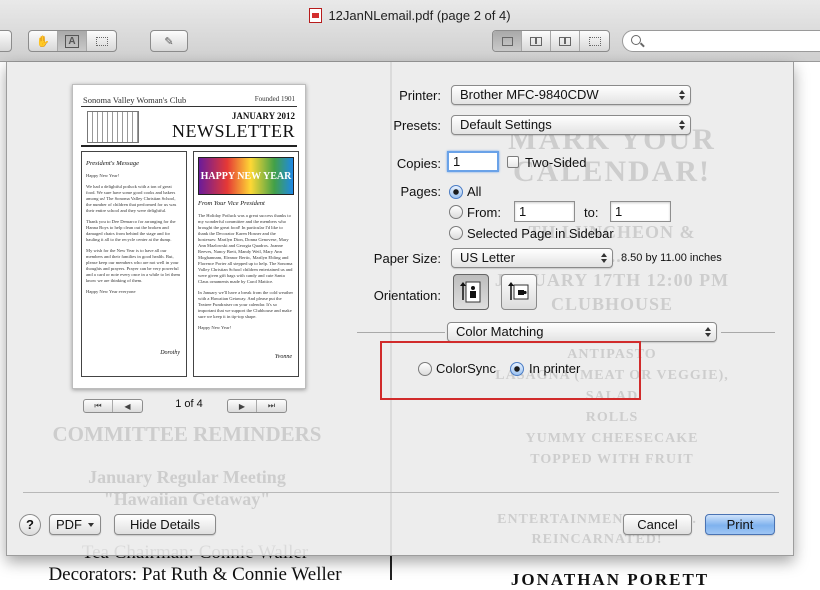 The image size is (820, 590). I want to click on contact-sheet-icon, so click(594, 41).